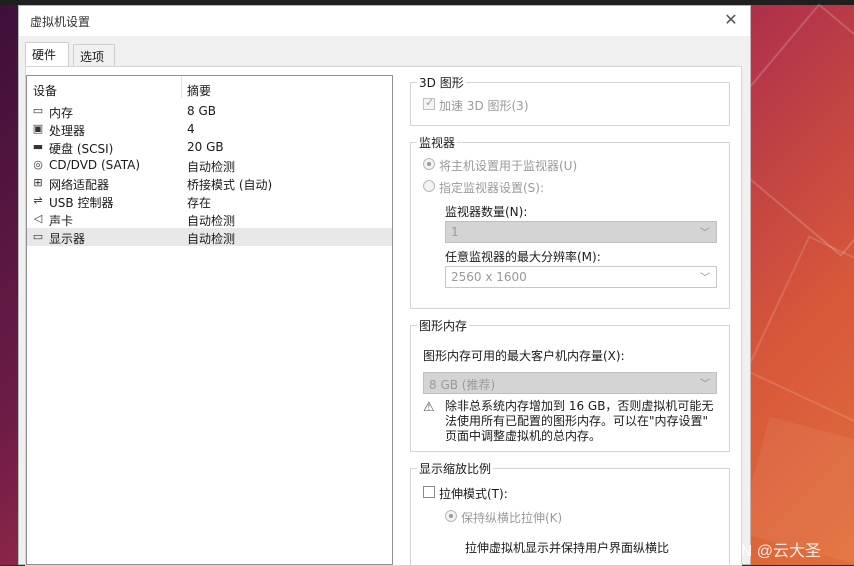 Image resolution: width=854 pixels, height=566 pixels. I want to click on group-legend: 3D 图形, so click(441, 82).